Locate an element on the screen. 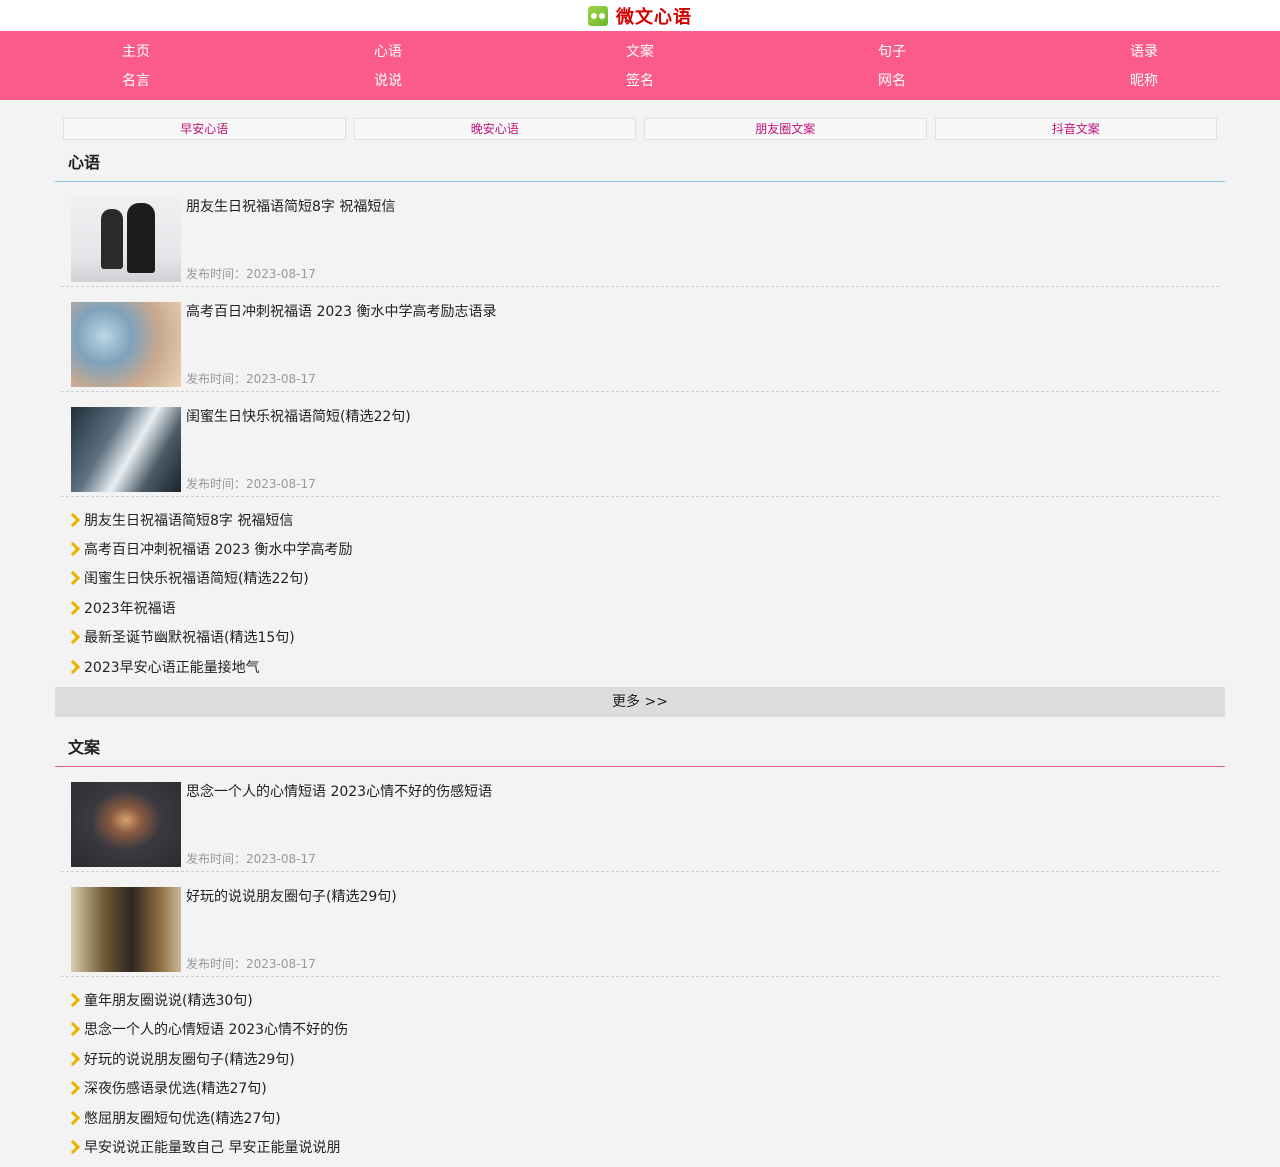 This screenshot has width=1280, height=1167. list-item: 闺蜜生日快乐祝福语简短(精选22句) is located at coordinates (646, 578).